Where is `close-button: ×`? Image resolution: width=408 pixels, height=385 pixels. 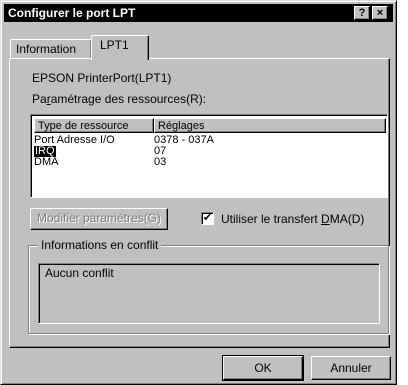
close-button: × is located at coordinates (380, 13).